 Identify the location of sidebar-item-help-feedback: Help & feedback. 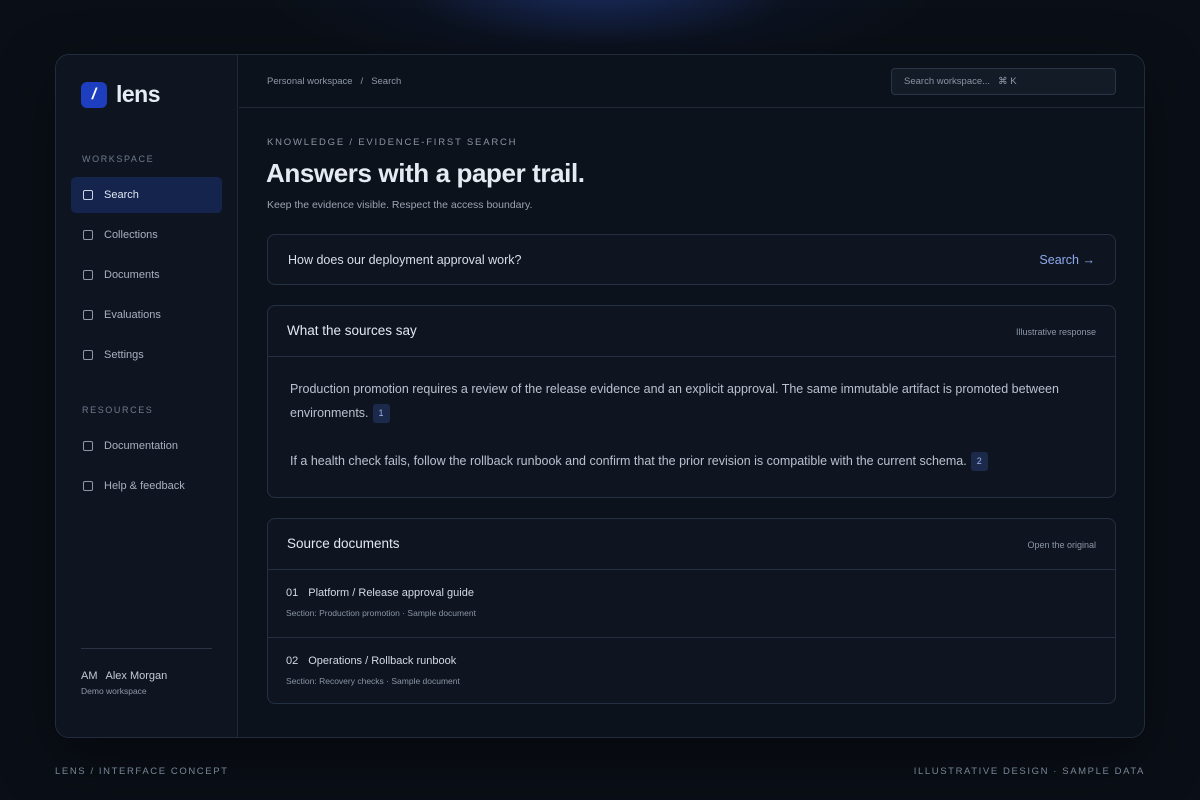
(146, 486).